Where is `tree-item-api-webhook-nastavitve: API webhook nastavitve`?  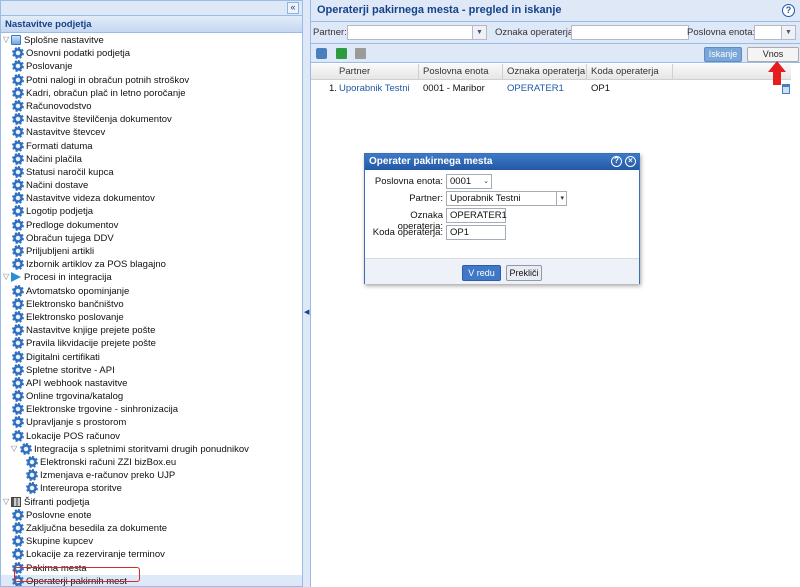
tree-item-api-webhook-nastavitve: API webhook nastavitve is located at coordinates (151, 383).